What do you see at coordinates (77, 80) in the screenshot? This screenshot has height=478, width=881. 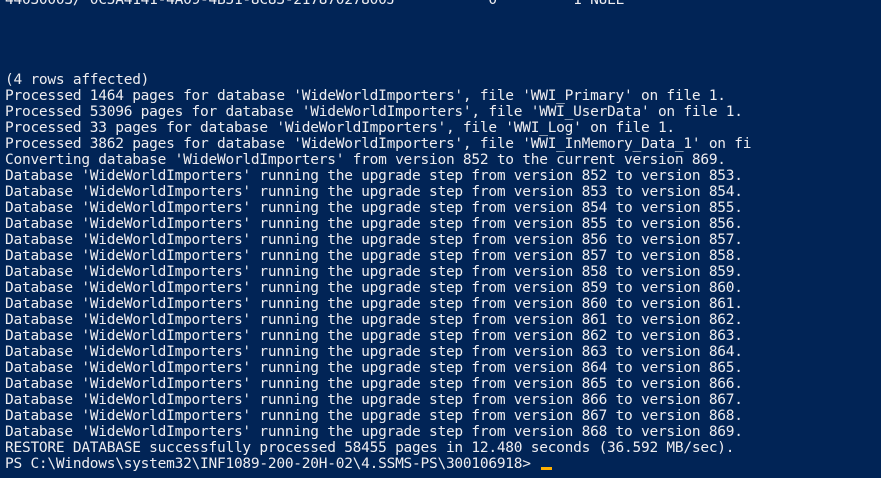 I see `output-line: (4 rows affected)` at bounding box center [77, 80].